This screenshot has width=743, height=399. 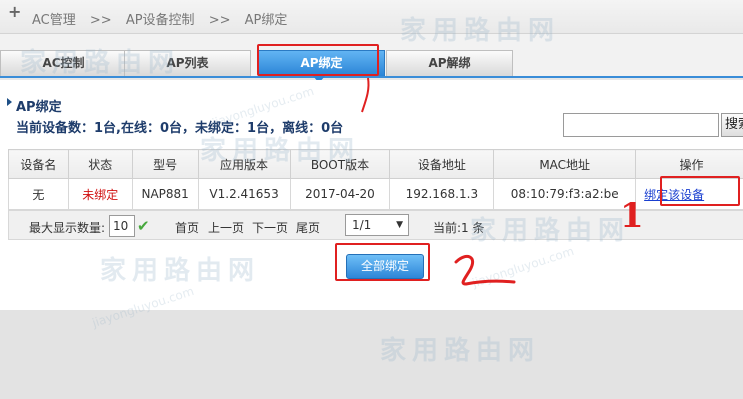 What do you see at coordinates (187, 227) in the screenshot?
I see `first-page-link: 首页` at bounding box center [187, 227].